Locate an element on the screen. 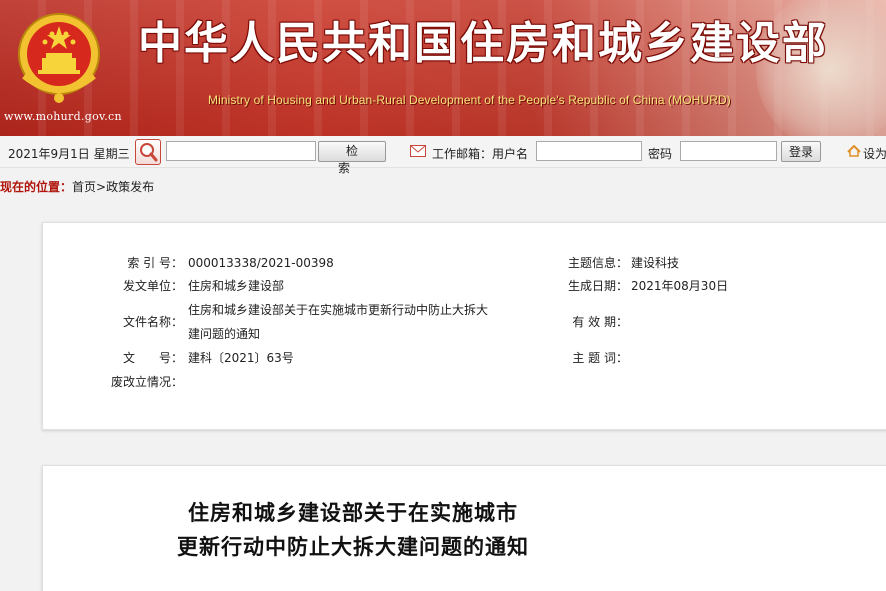 The height and width of the screenshot is (591, 886). index-number-value: 000013338/2021-00398 is located at coordinates (261, 263).